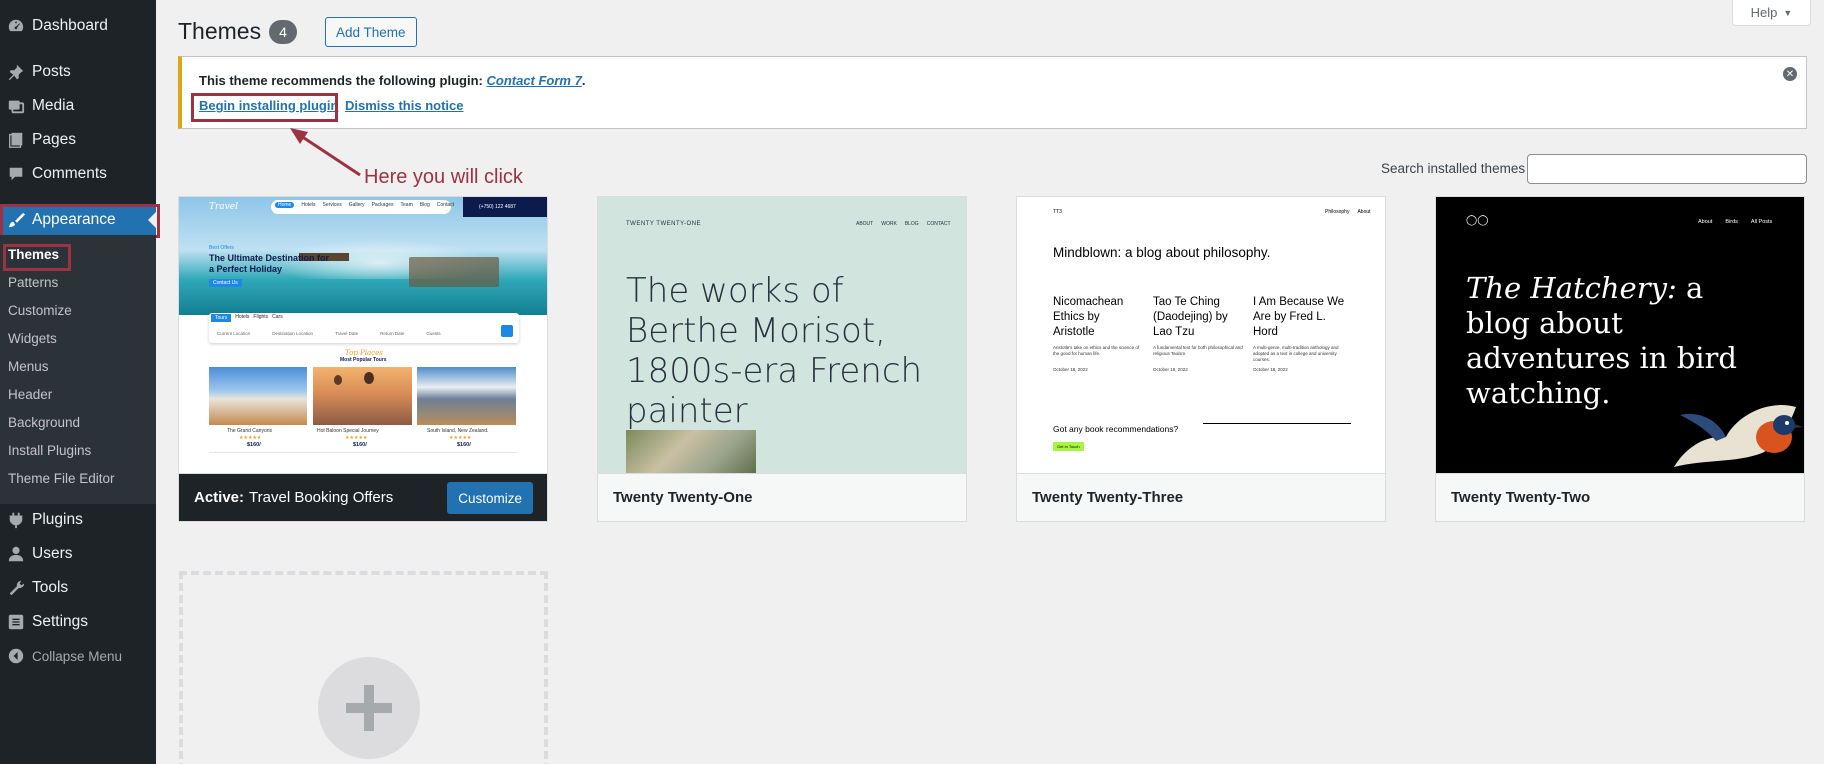 This screenshot has width=1824, height=764. I want to click on menu-pages: Pages, so click(78, 140).